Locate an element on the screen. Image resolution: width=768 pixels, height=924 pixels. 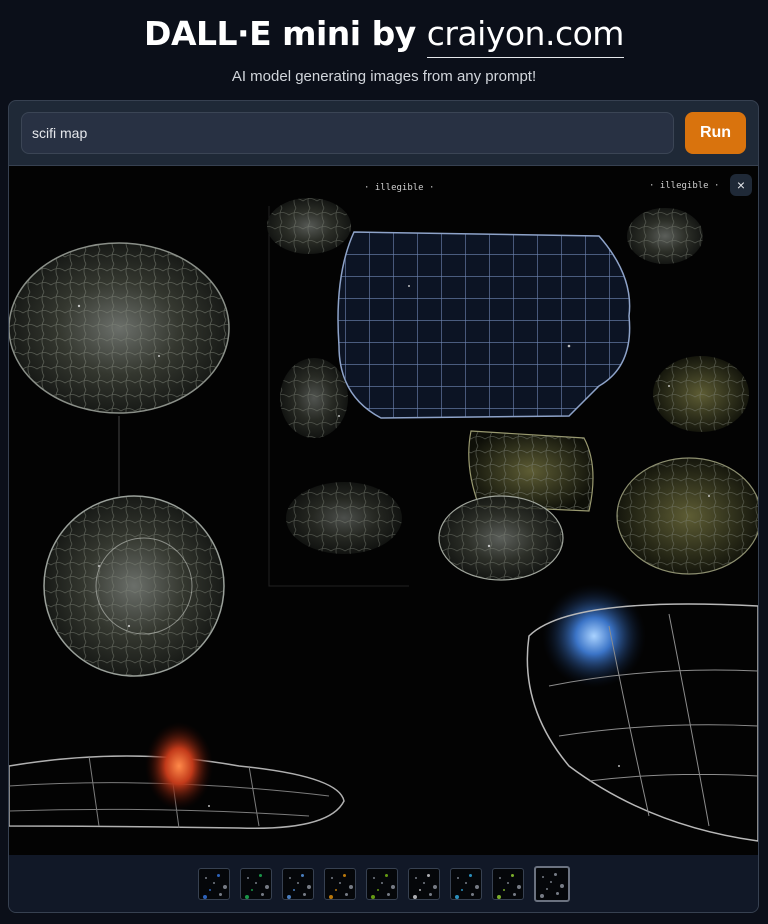
prompt-row: Run is located at coordinates (383, 133).